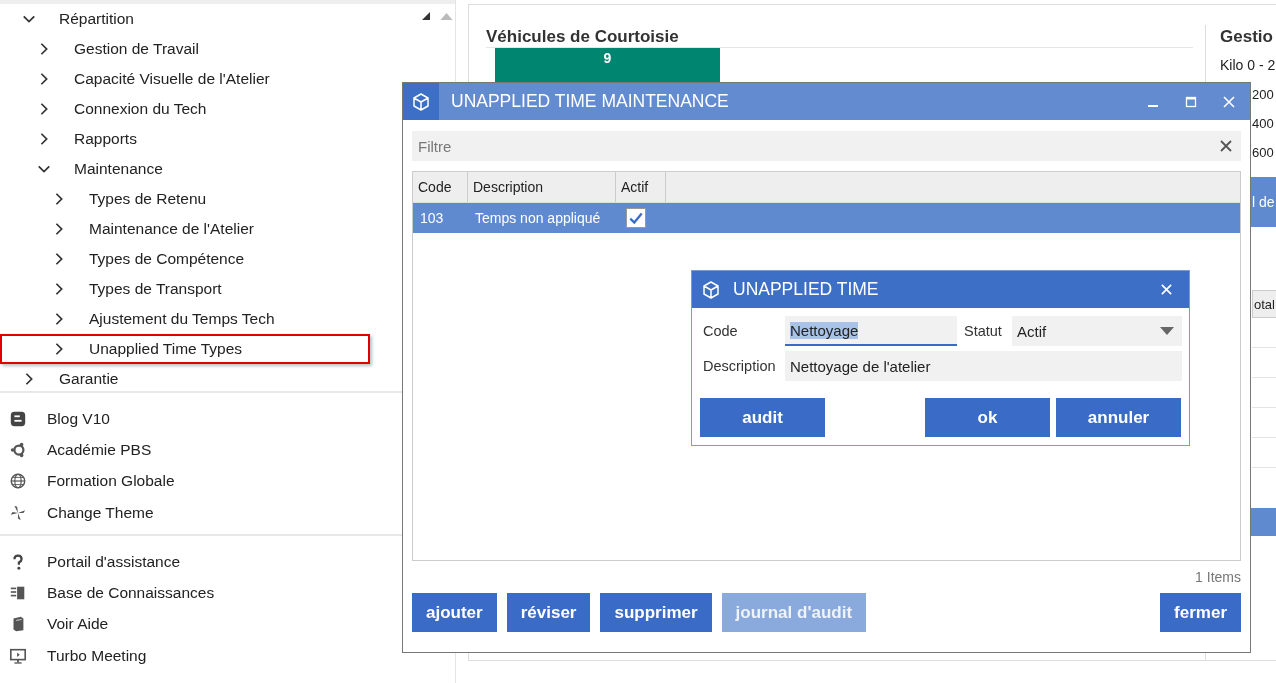  Describe the element at coordinates (1226, 146) in the screenshot. I see `clear-icon` at that location.